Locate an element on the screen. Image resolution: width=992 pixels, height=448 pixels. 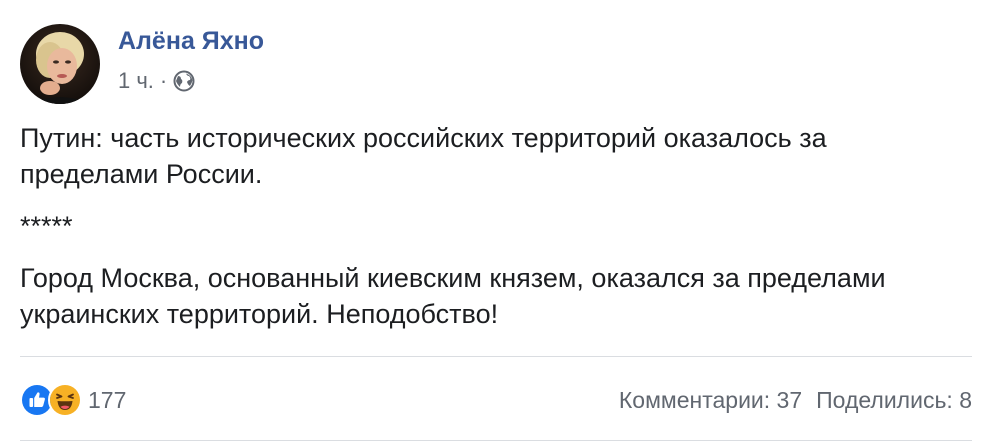
shares-count-link: Поделились: 8 is located at coordinates (894, 400).